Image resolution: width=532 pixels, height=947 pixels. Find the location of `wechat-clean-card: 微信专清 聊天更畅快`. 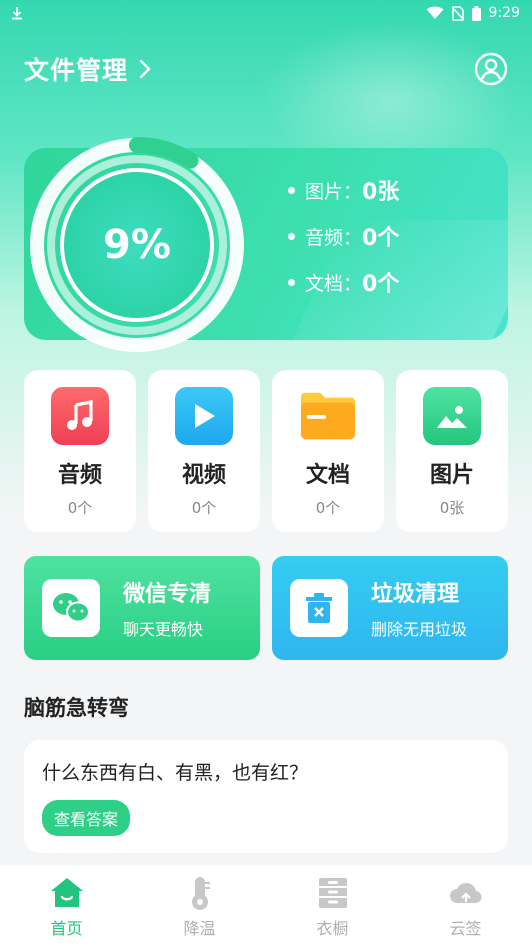

wechat-clean-card: 微信专清 聊天更畅快 is located at coordinates (142, 608).